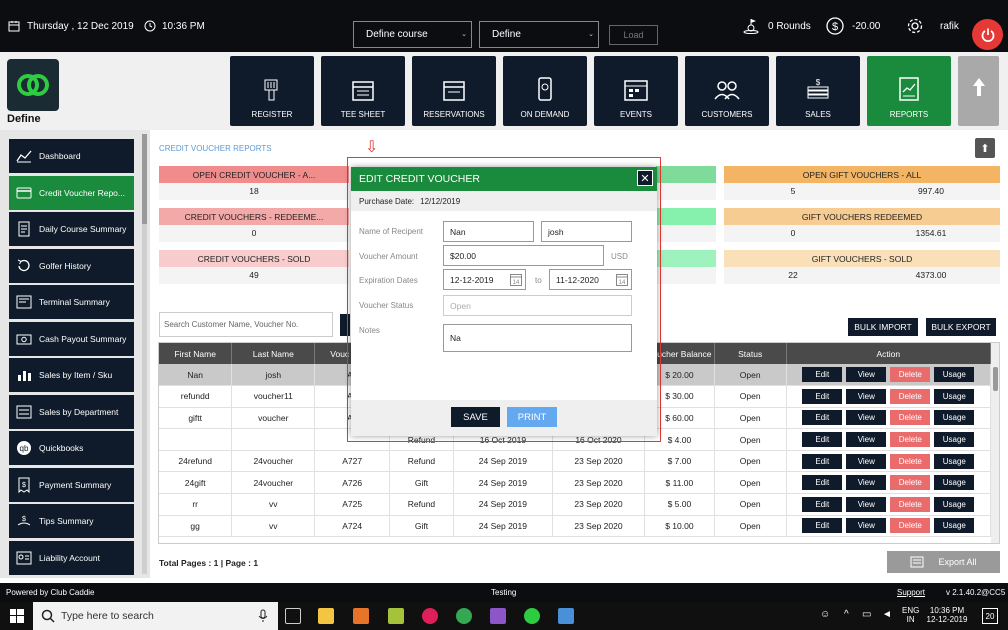 The image size is (1008, 630). Describe the element at coordinates (910, 615) in the screenshot. I see `language-indicator: ENG IN` at that location.